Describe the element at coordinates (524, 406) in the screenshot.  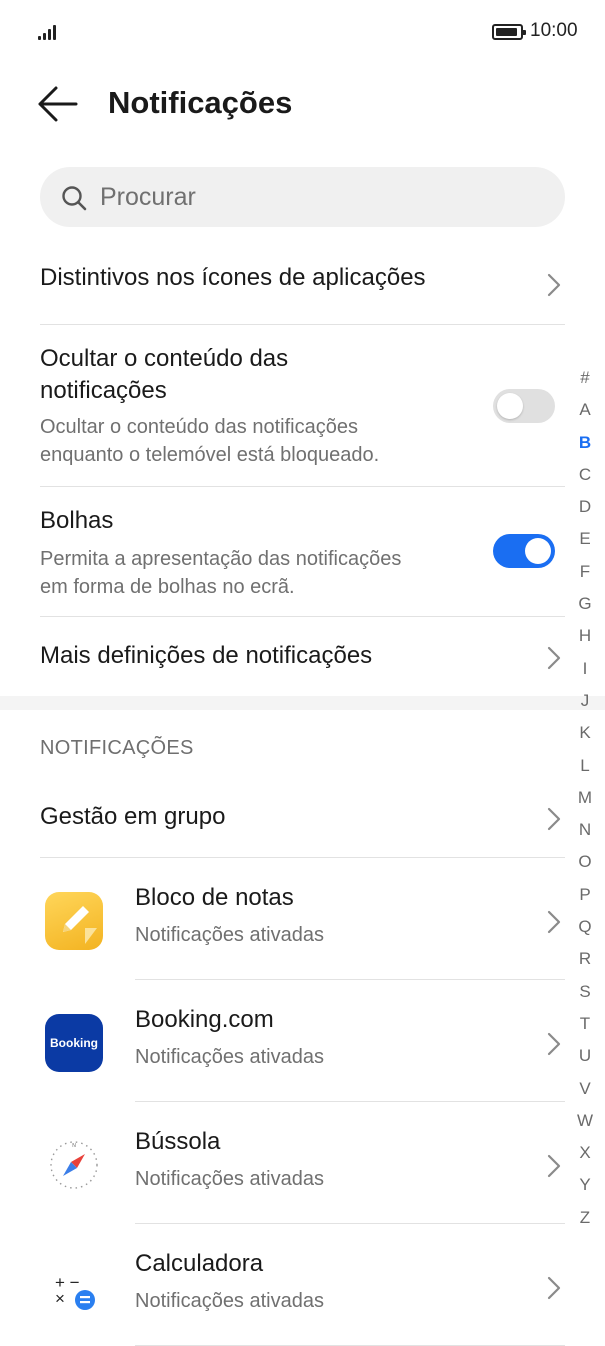
I see `hide-content-toggle` at that location.